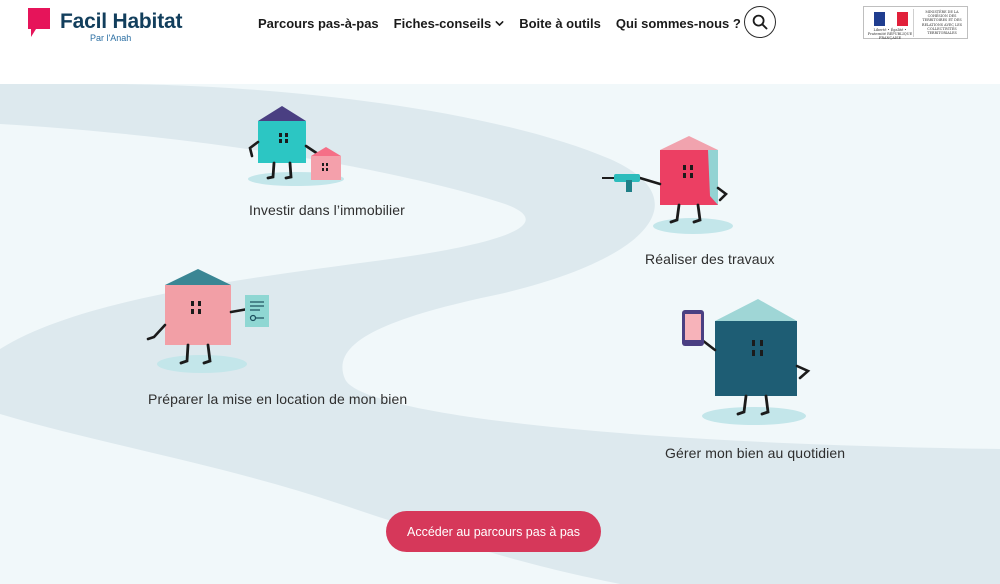 The image size is (1000, 584). Describe the element at coordinates (121, 21) in the screenshot. I see `brand-name: Facil Habitat` at that location.